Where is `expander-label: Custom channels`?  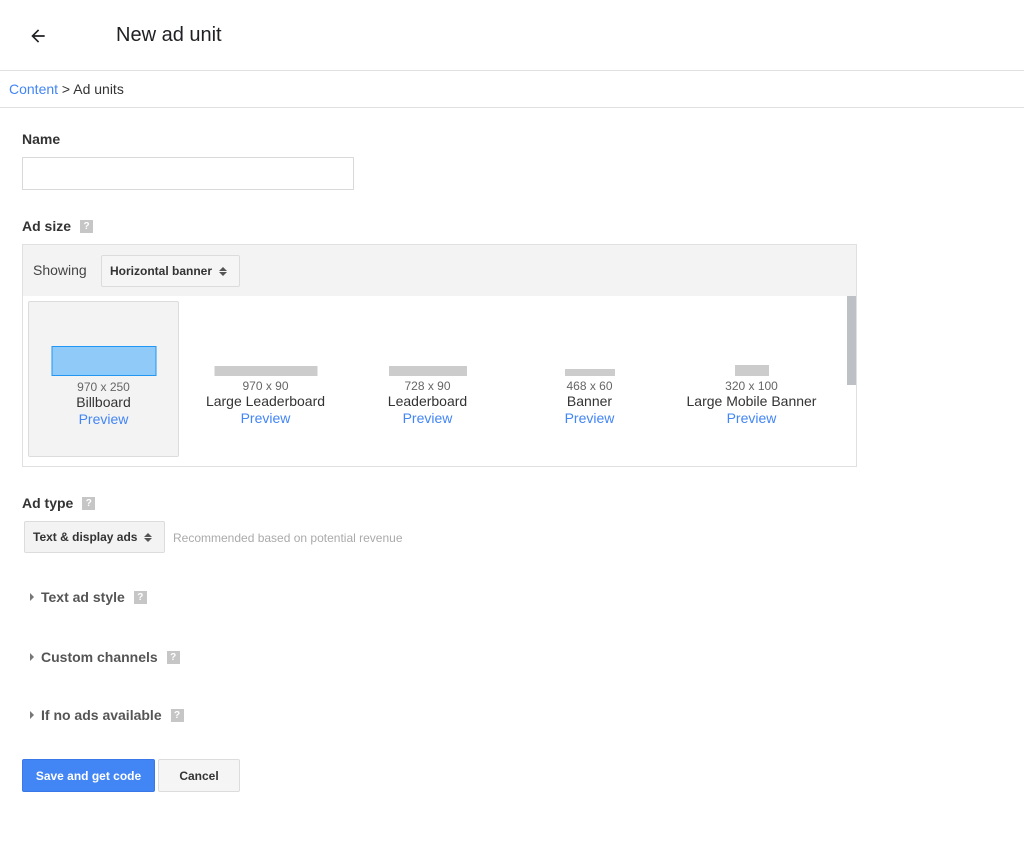 expander-label: Custom channels is located at coordinates (99, 657).